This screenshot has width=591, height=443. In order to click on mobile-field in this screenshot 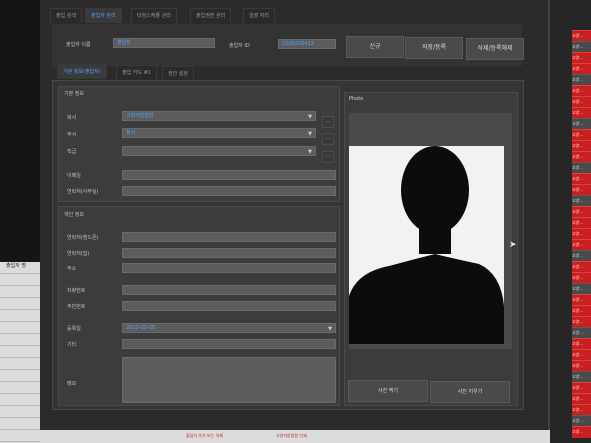, I will do `click(229, 237)`.